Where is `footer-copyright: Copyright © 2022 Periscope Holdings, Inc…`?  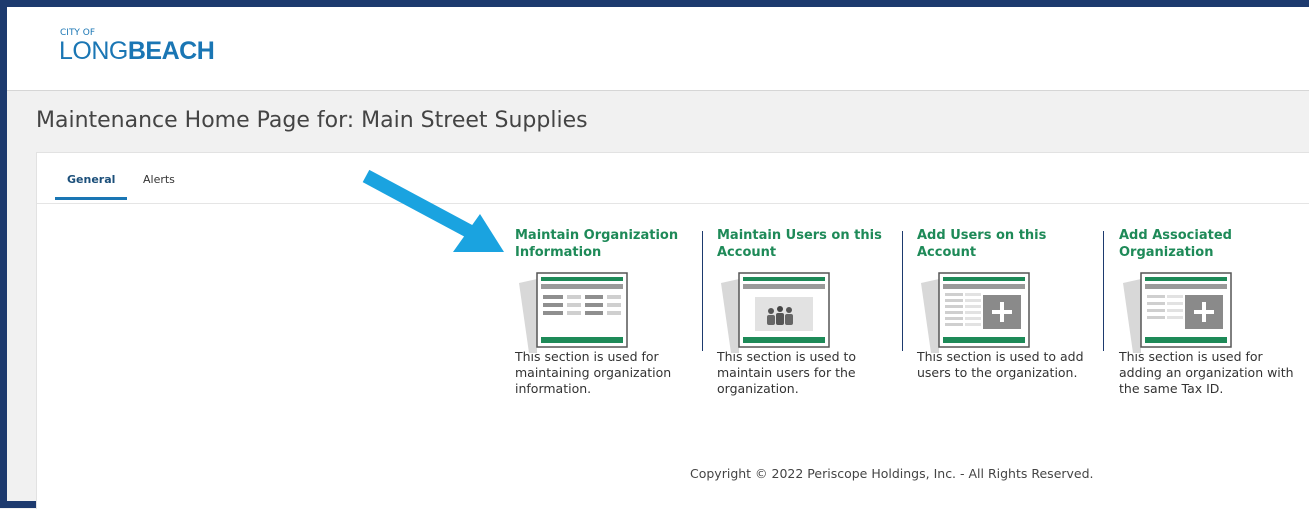 footer-copyright: Copyright © 2022 Periscope Holdings, Inc… is located at coordinates (892, 473).